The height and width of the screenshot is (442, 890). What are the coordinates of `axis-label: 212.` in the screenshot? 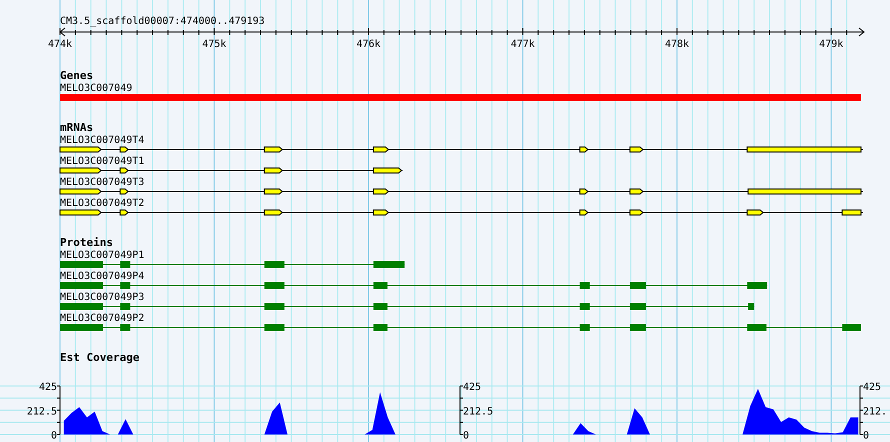 It's located at (875, 412).